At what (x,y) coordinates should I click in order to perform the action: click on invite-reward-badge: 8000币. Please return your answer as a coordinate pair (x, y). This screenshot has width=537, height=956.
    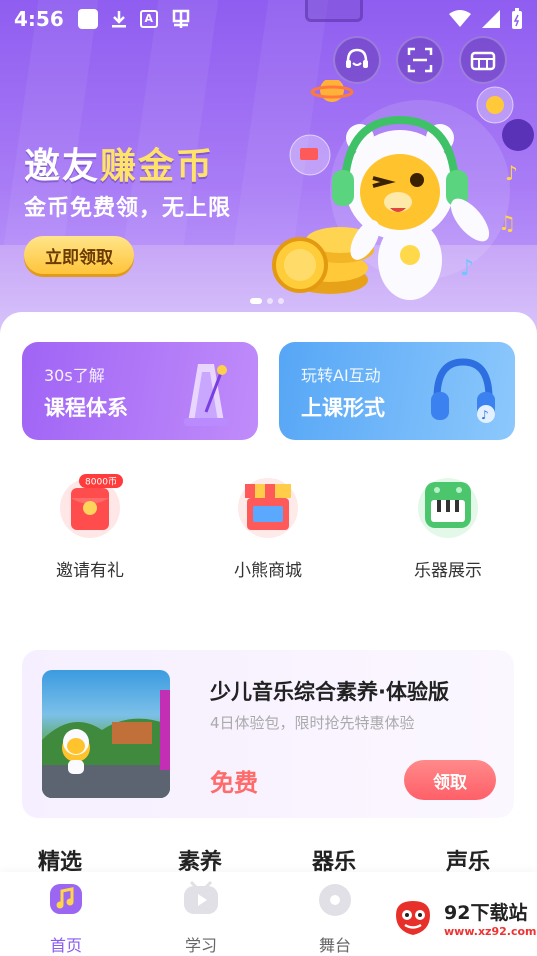
    Looking at the image, I should click on (101, 482).